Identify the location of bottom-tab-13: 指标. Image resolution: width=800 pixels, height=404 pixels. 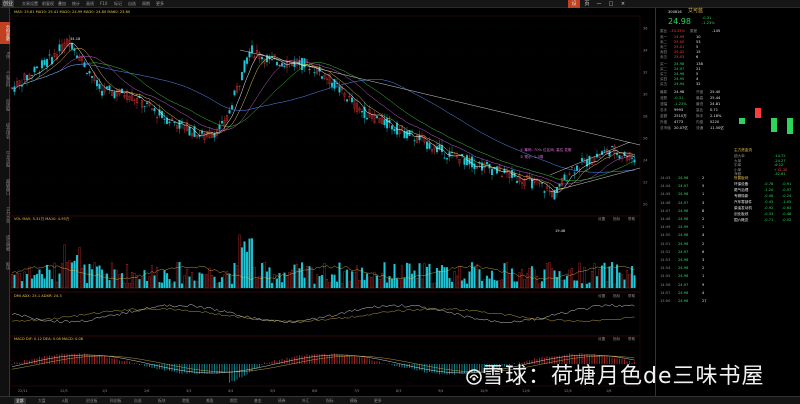
(330, 401).